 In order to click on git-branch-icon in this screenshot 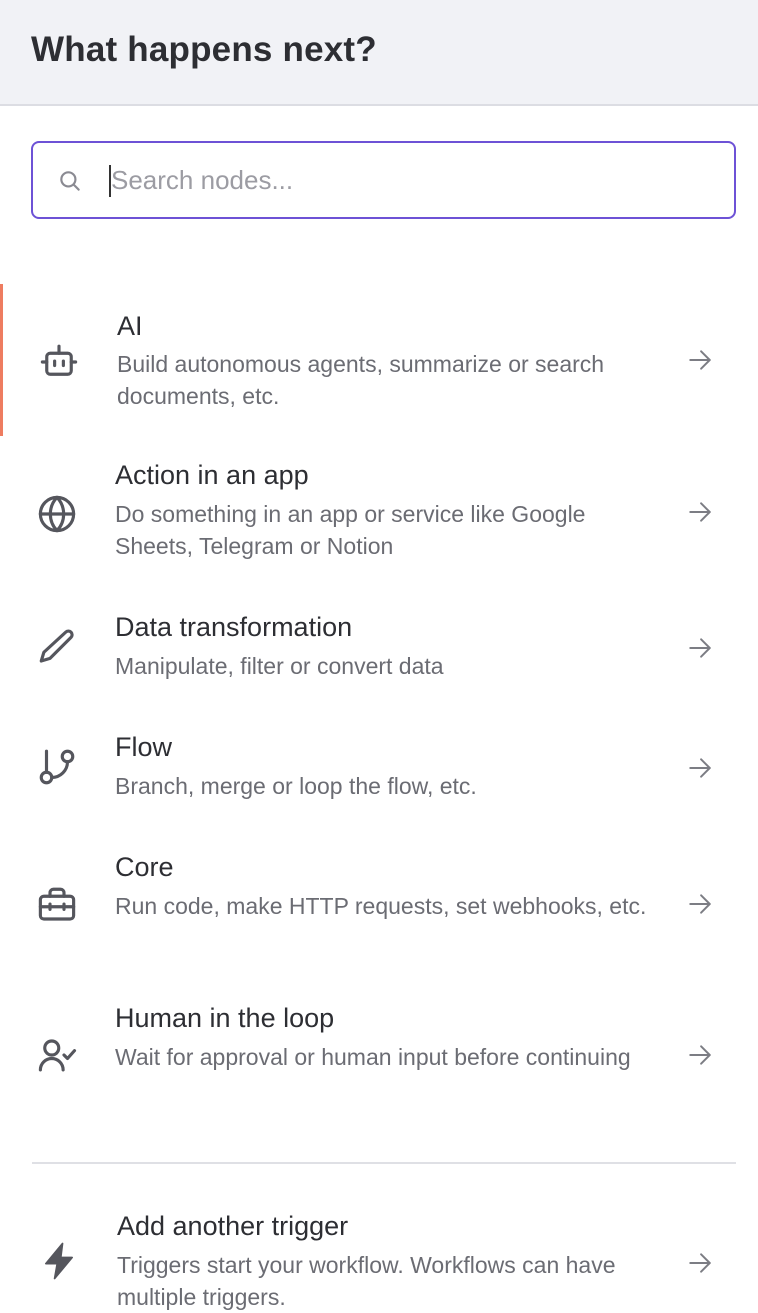, I will do `click(57, 767)`.